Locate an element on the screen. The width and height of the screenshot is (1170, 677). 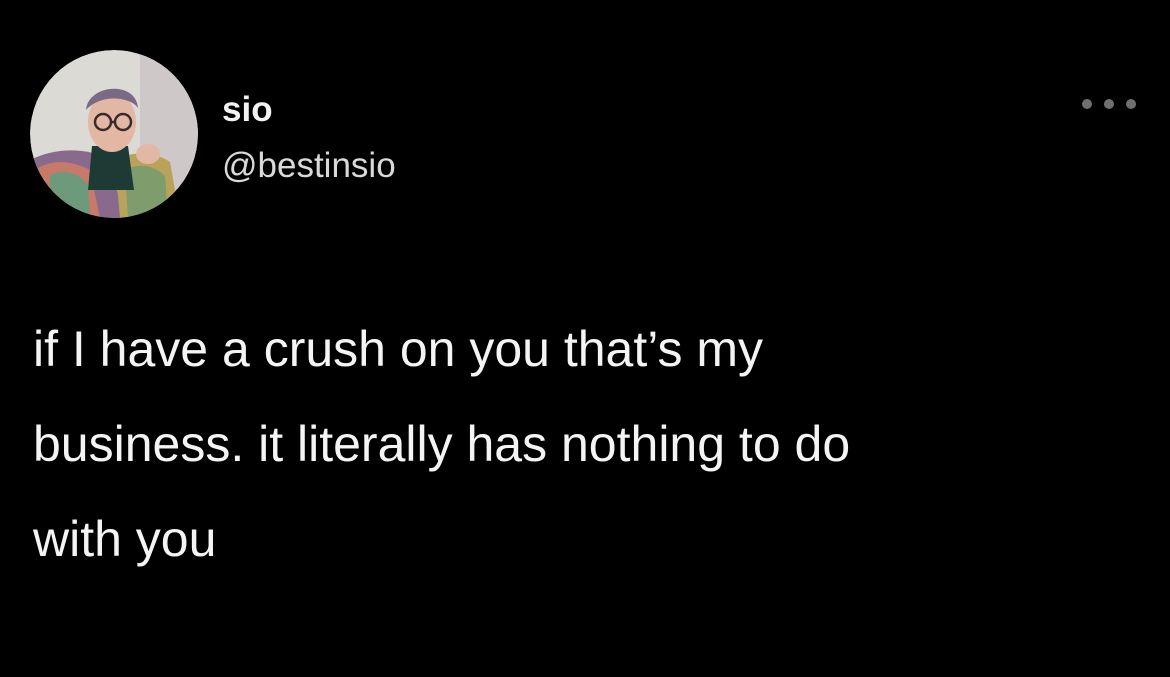
avatar-image is located at coordinates (114, 134).